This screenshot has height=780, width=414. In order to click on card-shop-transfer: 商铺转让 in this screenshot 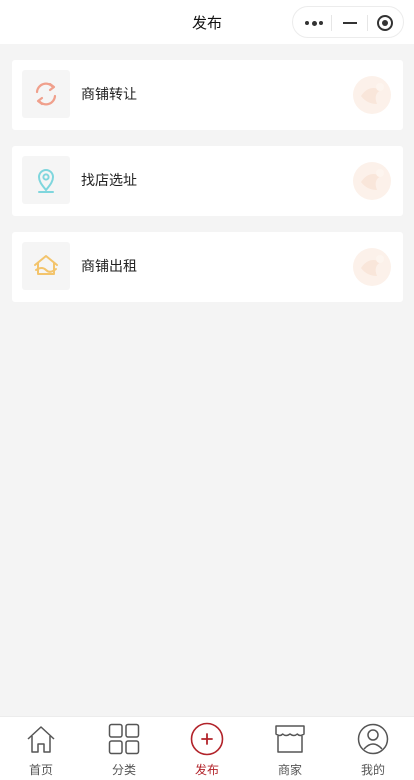, I will do `click(207, 95)`.